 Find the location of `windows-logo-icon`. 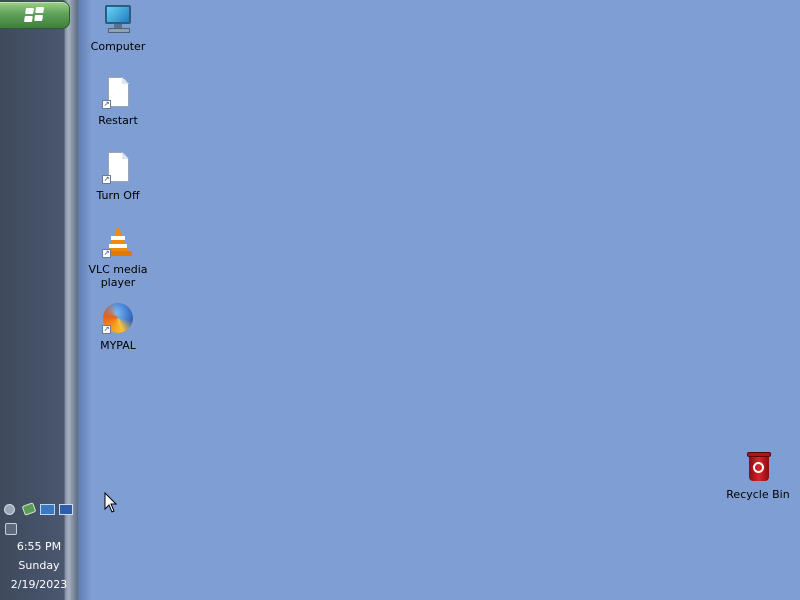

windows-logo-icon is located at coordinates (34, 15).